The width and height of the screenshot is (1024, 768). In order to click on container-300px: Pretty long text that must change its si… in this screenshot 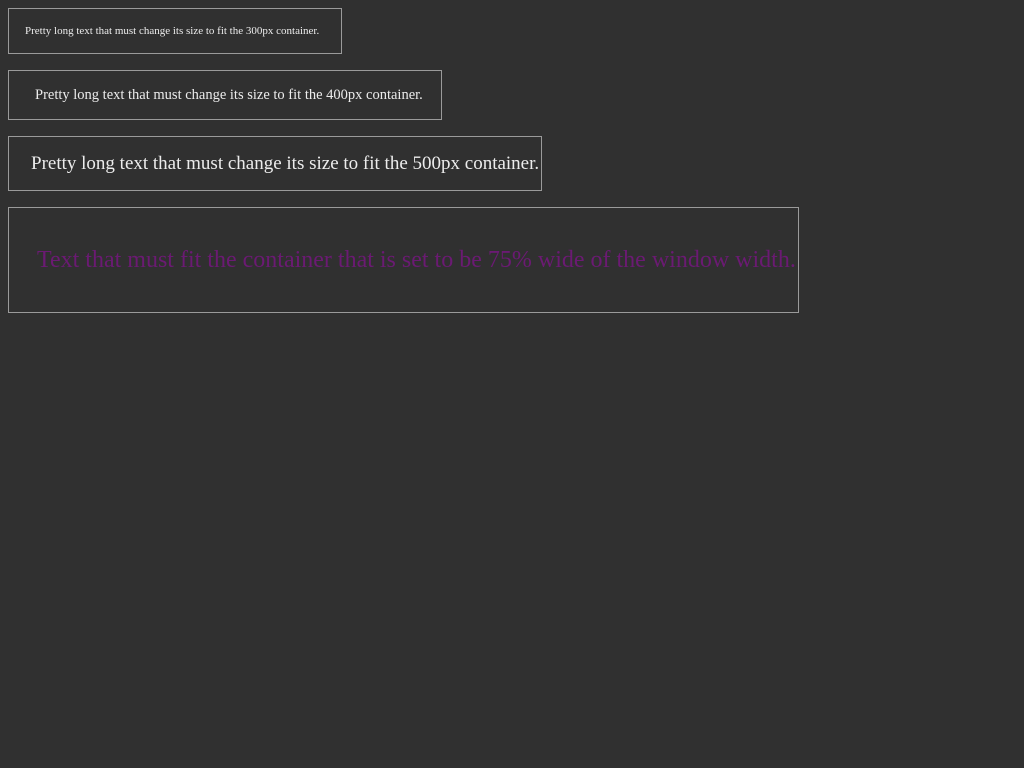, I will do `click(175, 31)`.